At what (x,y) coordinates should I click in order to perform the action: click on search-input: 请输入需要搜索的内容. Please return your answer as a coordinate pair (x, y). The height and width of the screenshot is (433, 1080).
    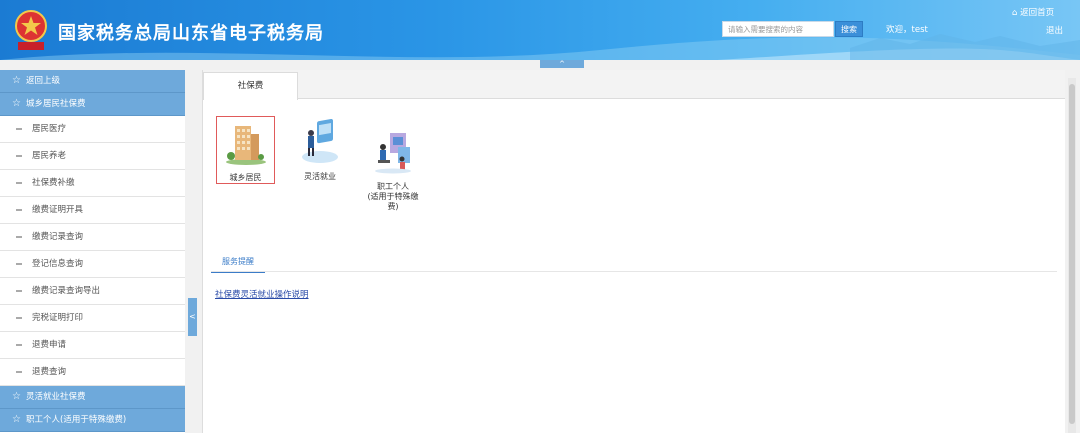
    Looking at the image, I should click on (778, 29).